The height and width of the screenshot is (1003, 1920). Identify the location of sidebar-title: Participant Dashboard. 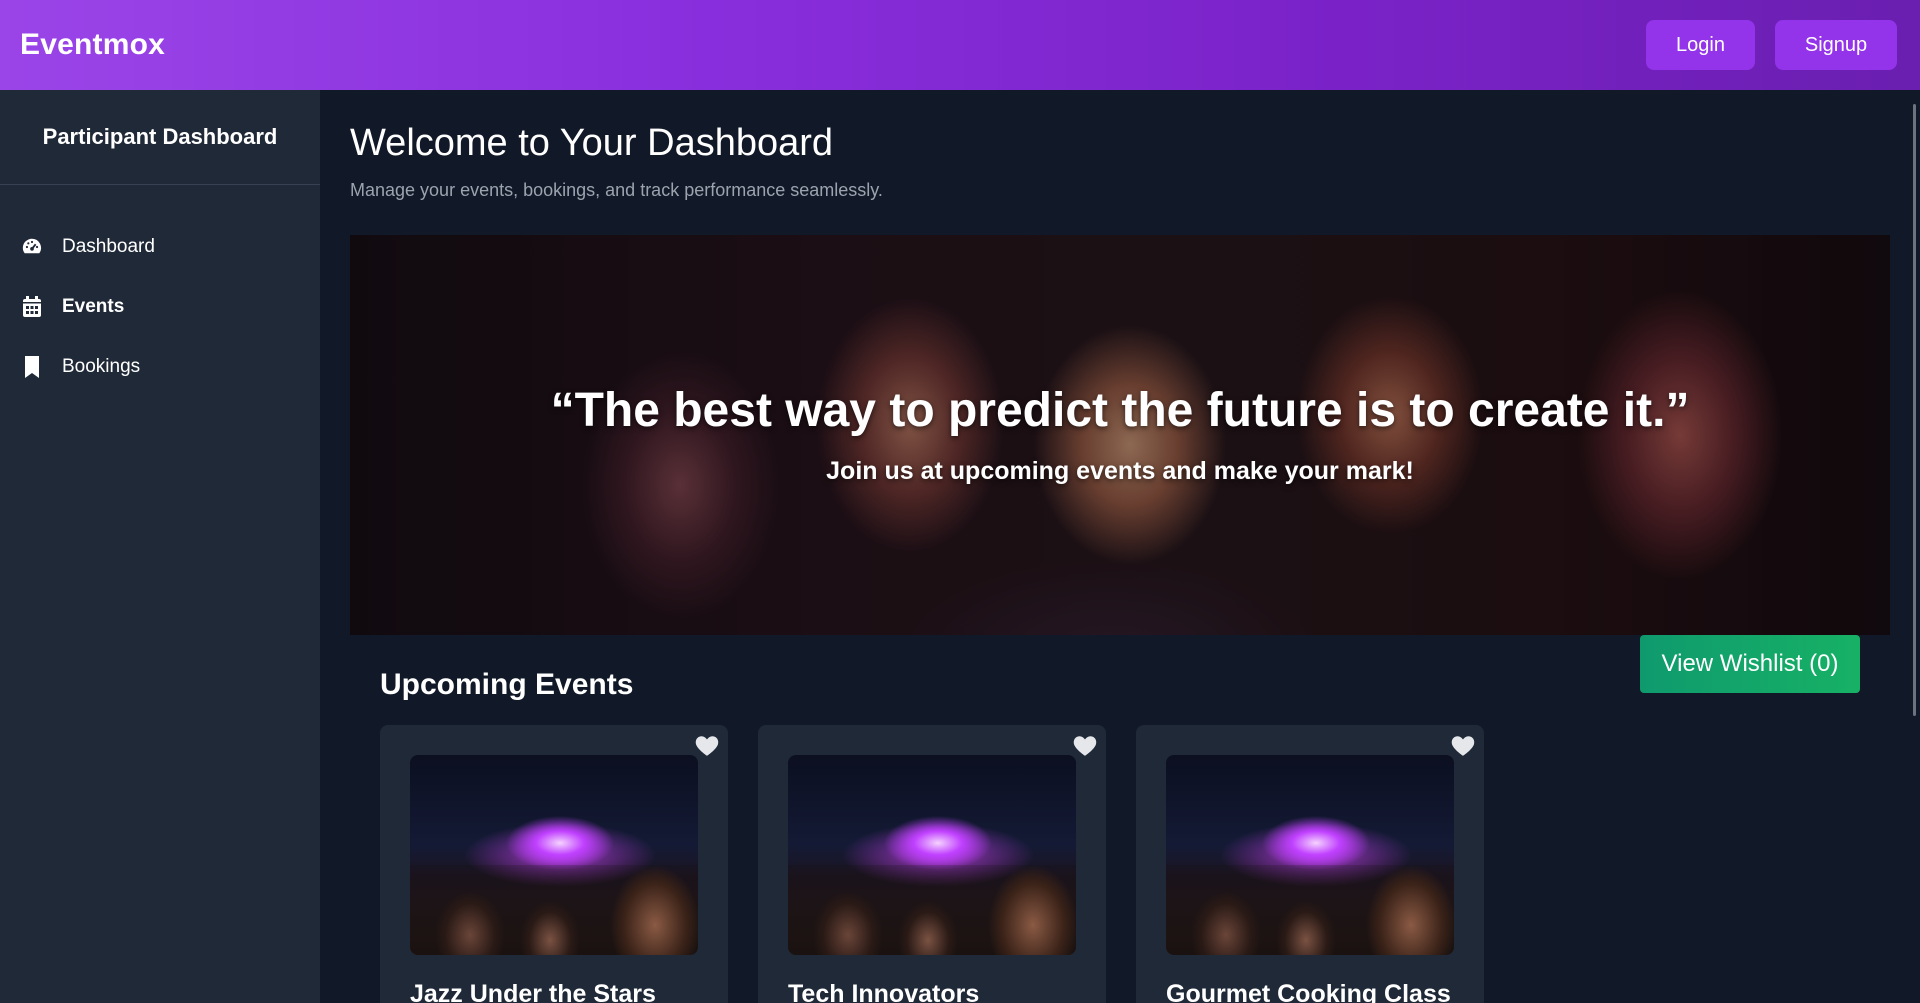
(160, 137).